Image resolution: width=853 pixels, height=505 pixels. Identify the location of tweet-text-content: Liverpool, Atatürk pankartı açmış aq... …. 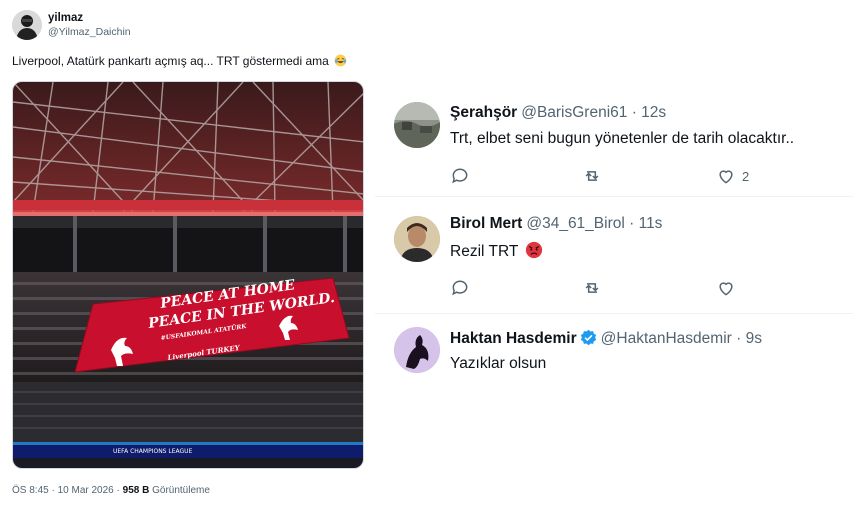
(170, 61).